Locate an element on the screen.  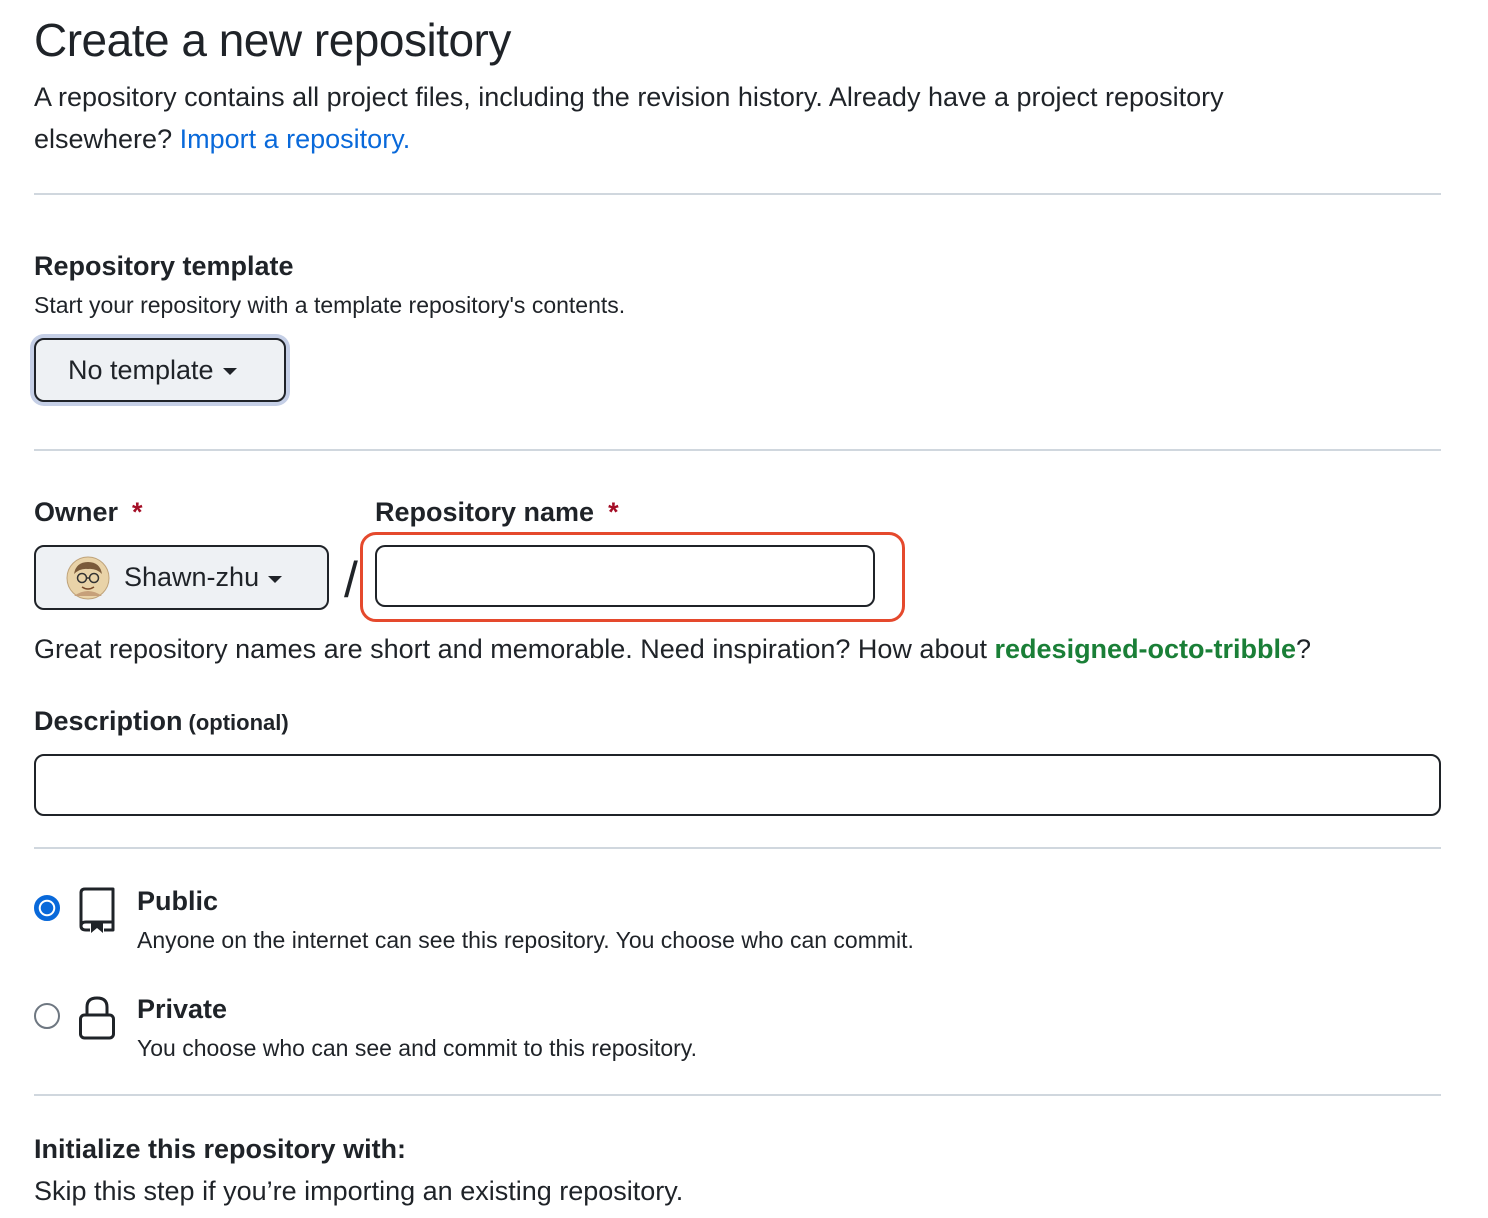
owner-required-mark: * is located at coordinates (137, 512).